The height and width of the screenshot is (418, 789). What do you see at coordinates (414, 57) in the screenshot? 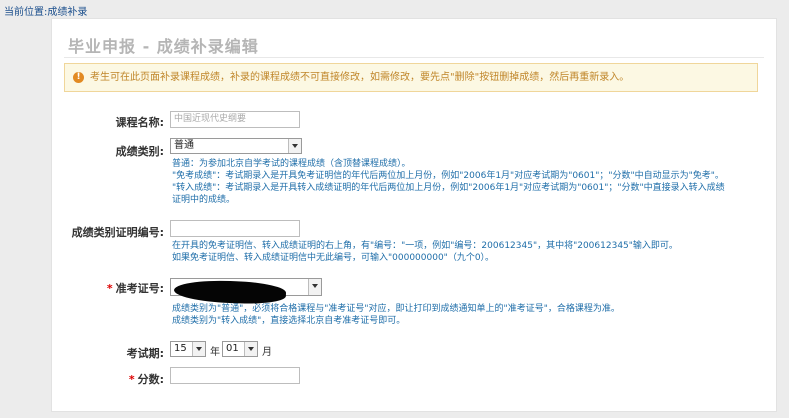
I see `title-divider` at bounding box center [414, 57].